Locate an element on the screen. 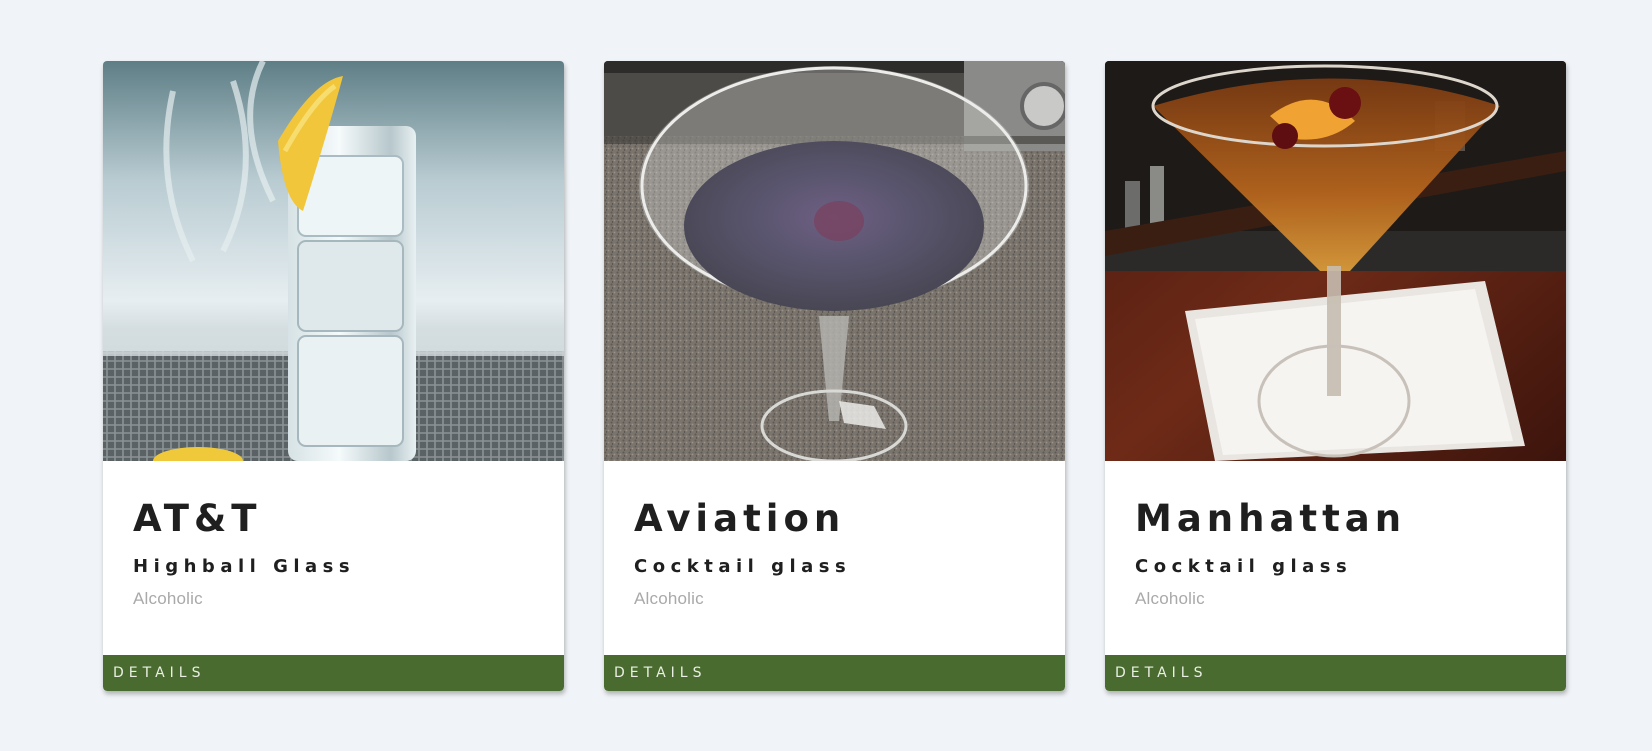 The height and width of the screenshot is (751, 1652). card-body: Manhattan Cocktail glass Alcoholic is located at coordinates (1335, 558).